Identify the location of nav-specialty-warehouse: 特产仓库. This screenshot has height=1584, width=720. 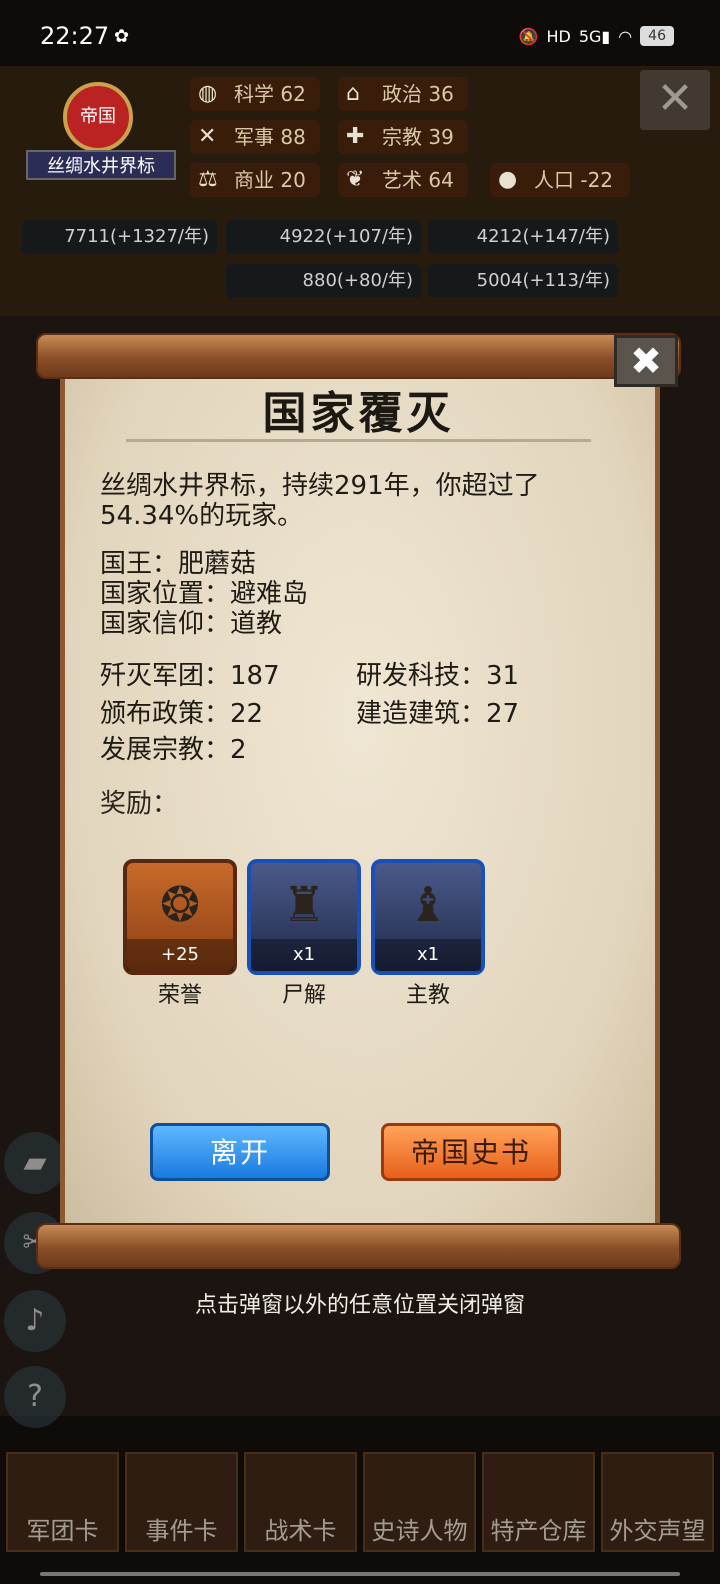
(538, 1502).